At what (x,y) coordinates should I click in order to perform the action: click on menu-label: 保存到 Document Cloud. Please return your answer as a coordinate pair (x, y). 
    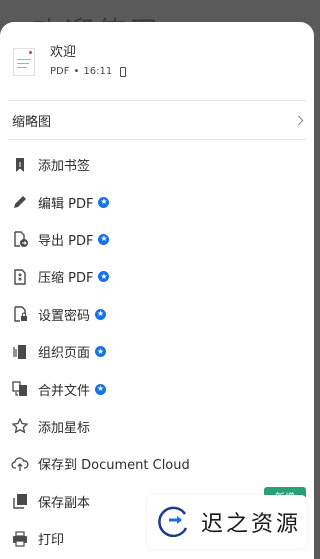
    Looking at the image, I should click on (114, 466).